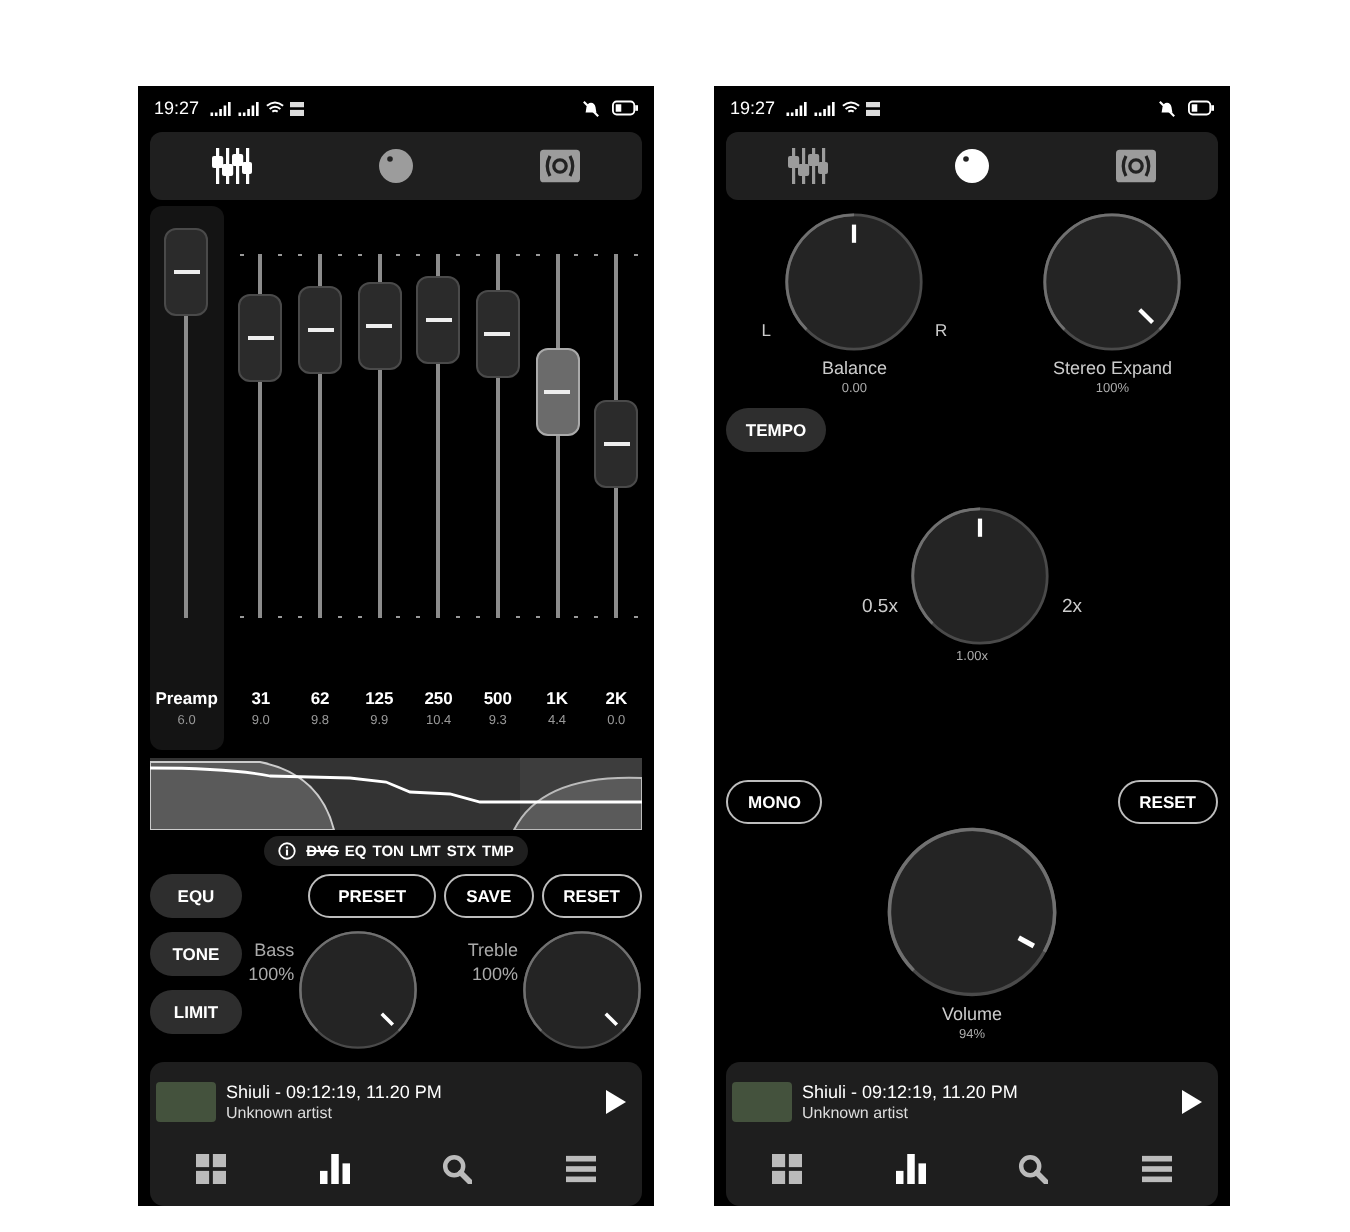  What do you see at coordinates (776, 430) in the screenshot?
I see `tempo-button: TEMPO` at bounding box center [776, 430].